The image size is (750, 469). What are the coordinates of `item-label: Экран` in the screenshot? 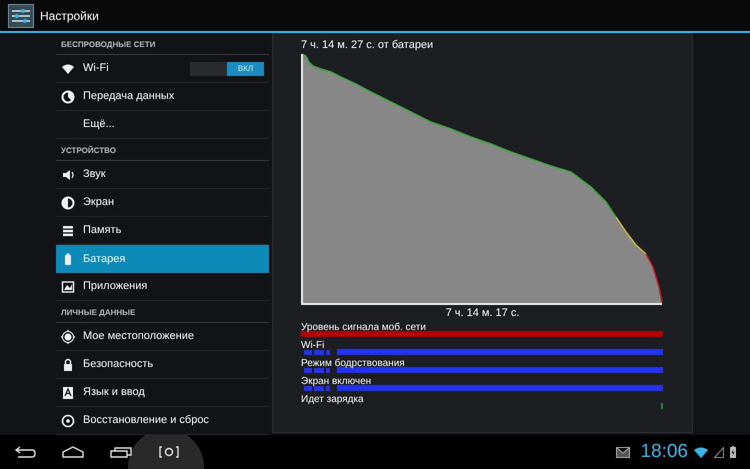 It's located at (98, 202).